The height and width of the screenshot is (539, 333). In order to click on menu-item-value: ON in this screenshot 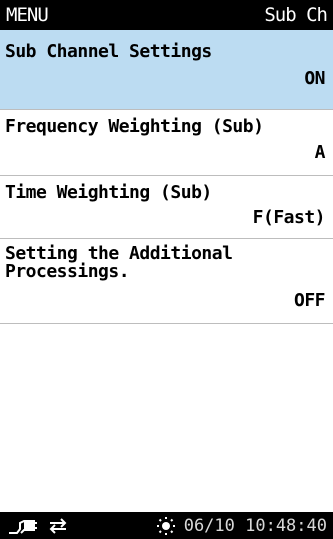, I will do `click(314, 78)`.